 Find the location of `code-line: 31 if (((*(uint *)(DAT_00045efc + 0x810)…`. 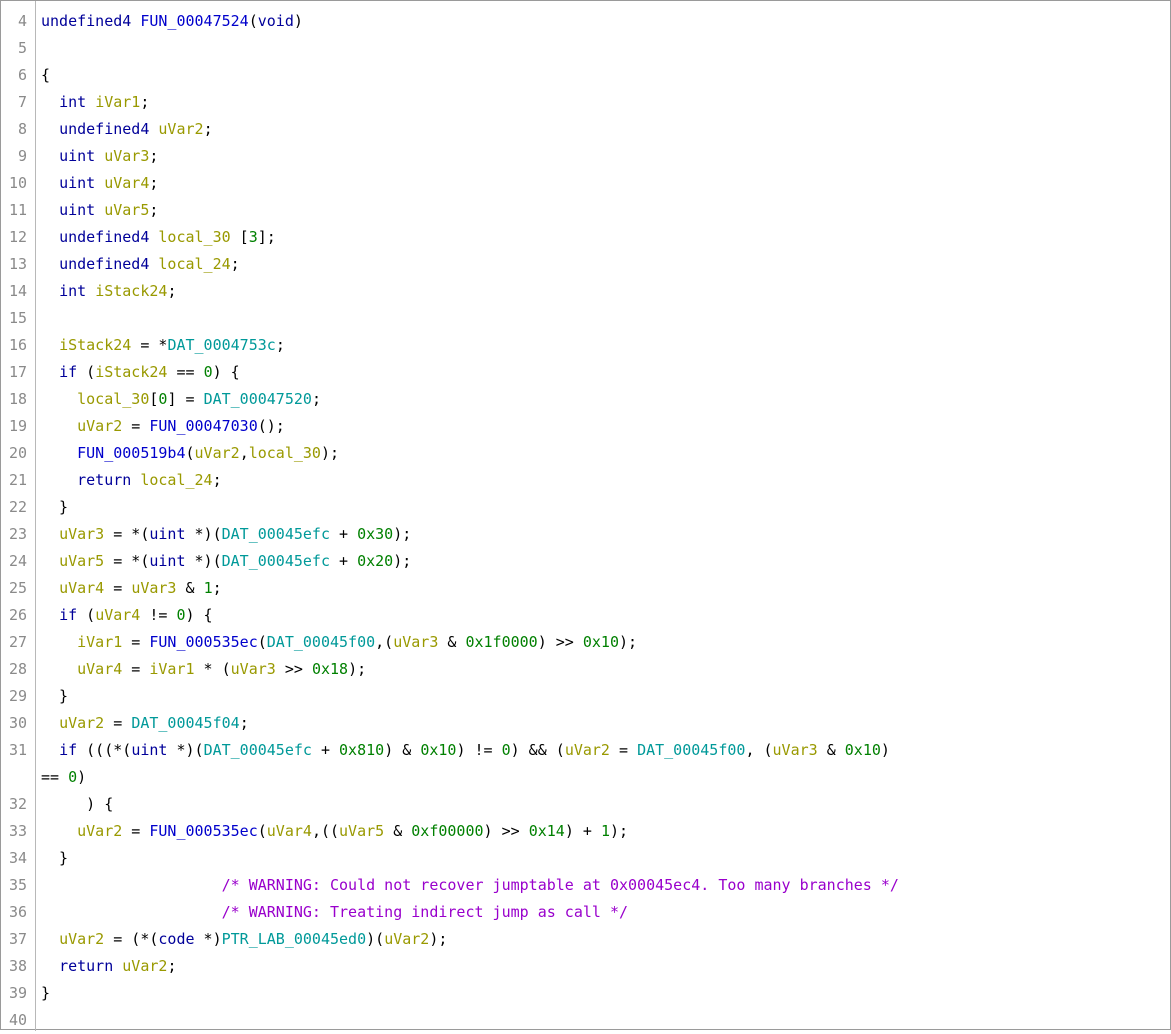

code-line: 31 if (((*(uint *)(DAT_00045efc + 0x810)… is located at coordinates (585, 750).